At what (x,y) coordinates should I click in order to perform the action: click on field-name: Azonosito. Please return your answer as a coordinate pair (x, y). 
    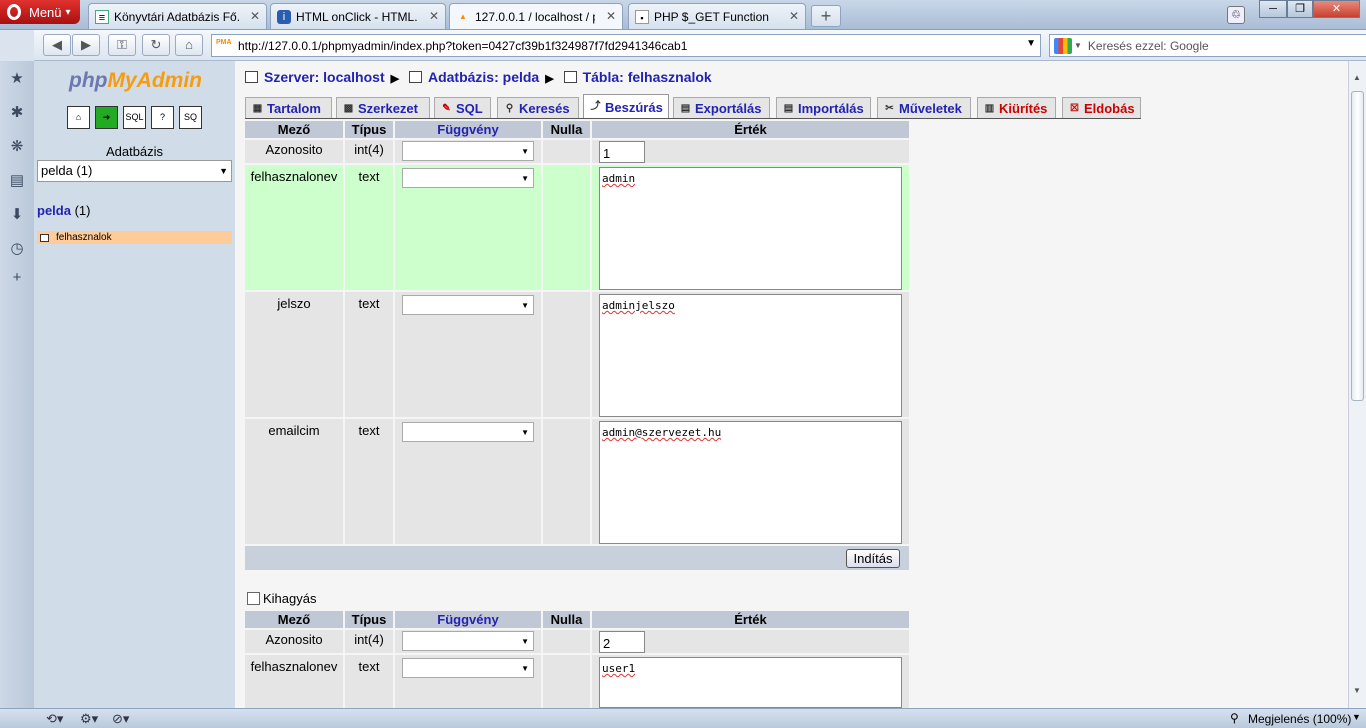
    Looking at the image, I should click on (294, 641).